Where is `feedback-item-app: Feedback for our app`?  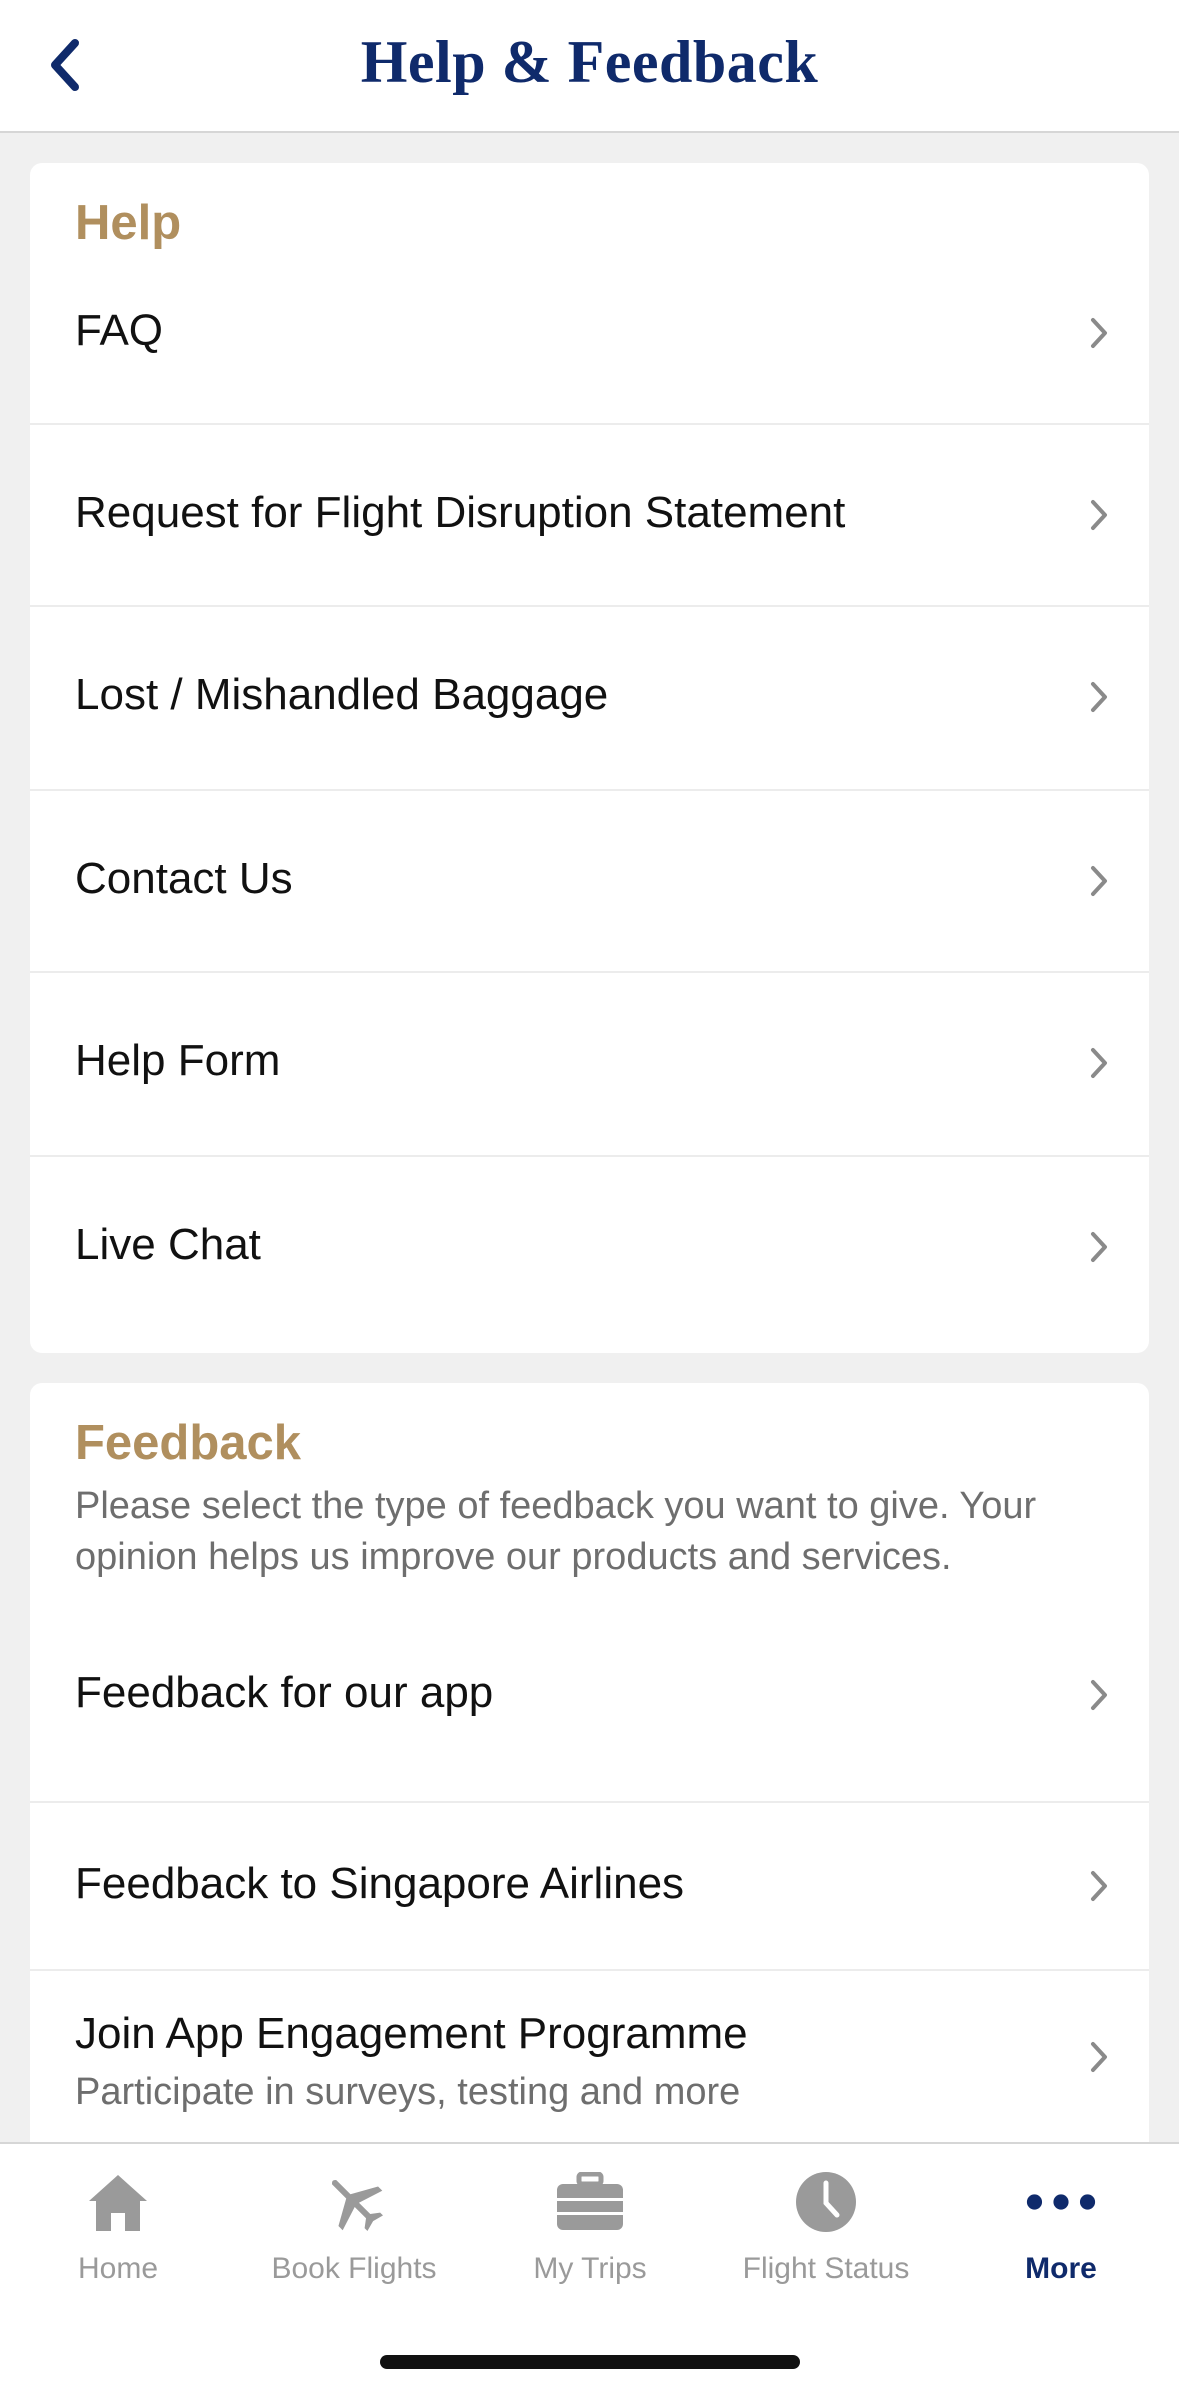
feedback-item-app: Feedback for our app is located at coordinates (589, 1705).